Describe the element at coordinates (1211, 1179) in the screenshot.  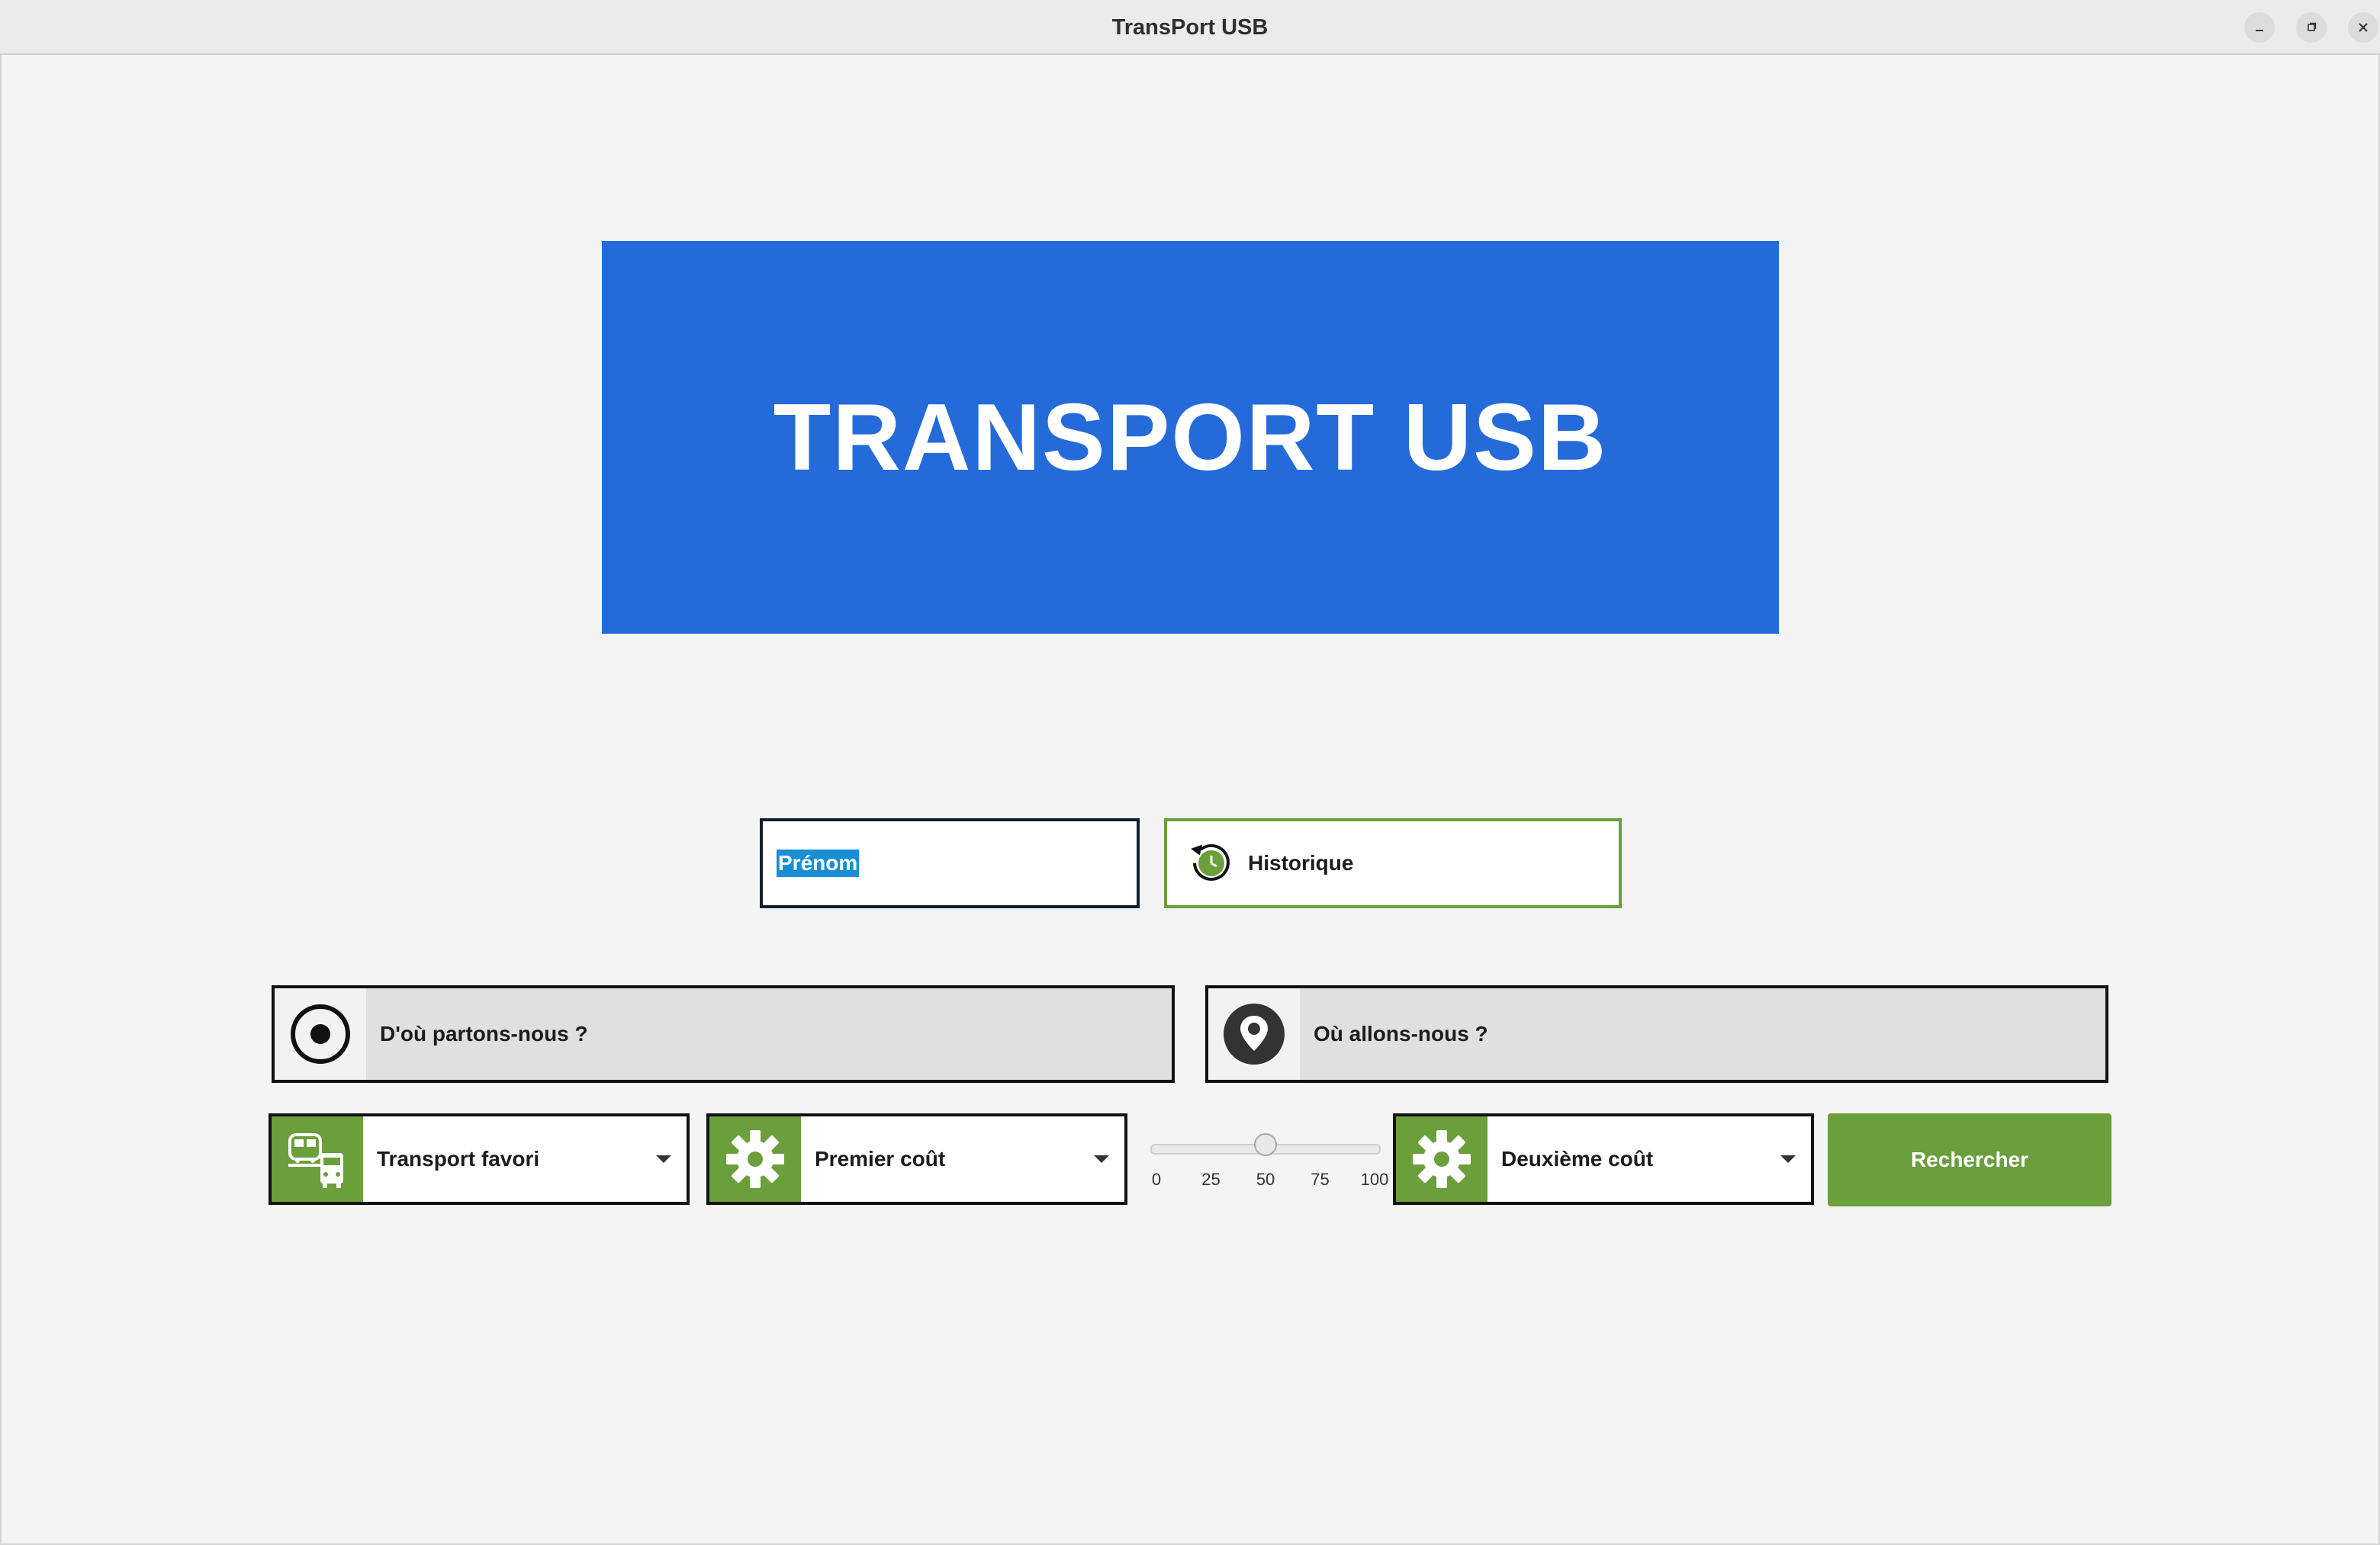
I see `slider-tick-label: 25` at that location.